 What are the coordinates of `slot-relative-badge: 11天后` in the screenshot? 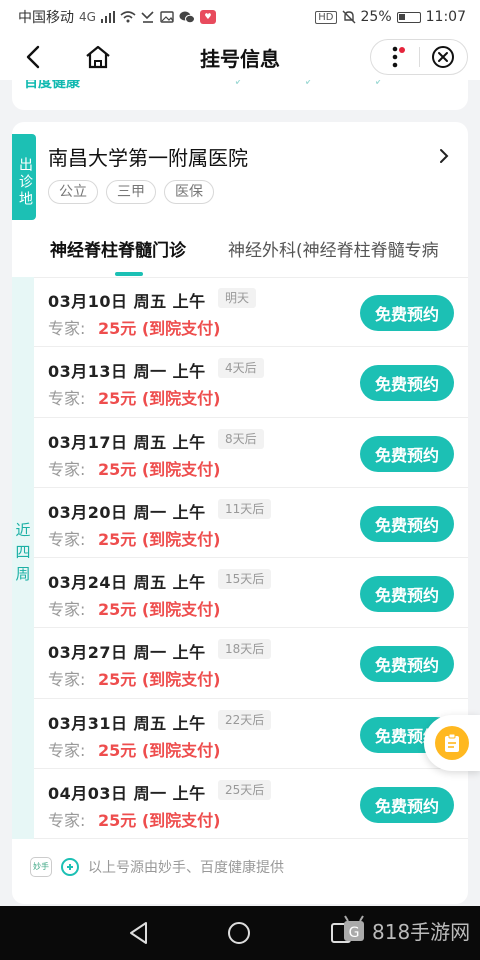 It's located at (245, 508).